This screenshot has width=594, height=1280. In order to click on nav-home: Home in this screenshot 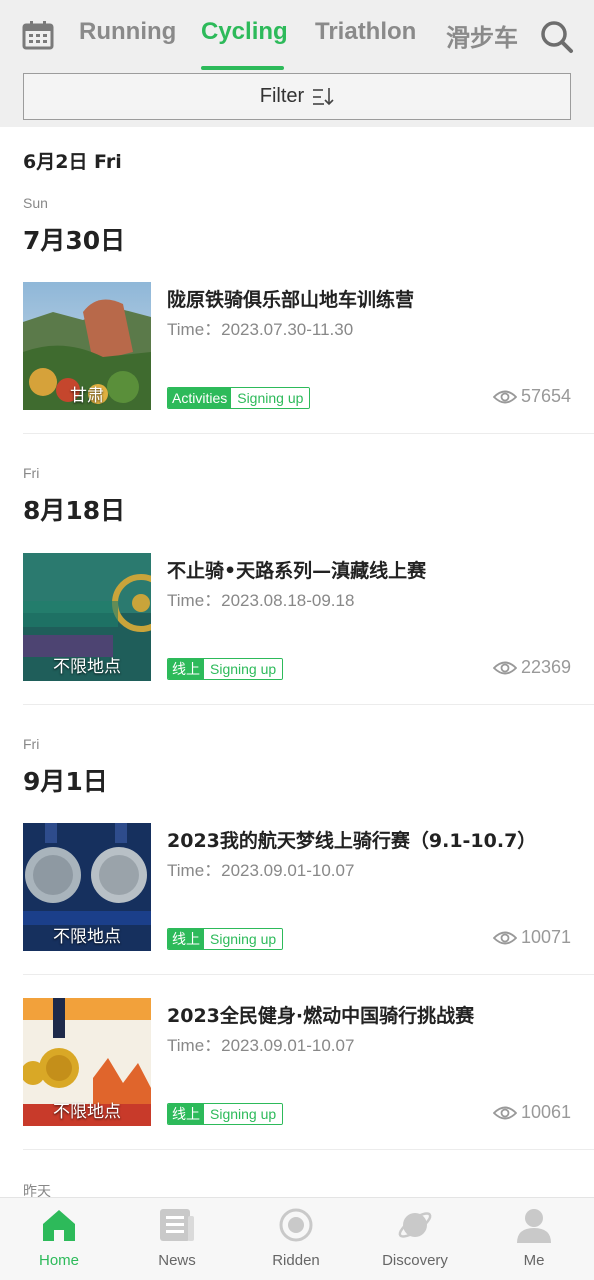, I will do `click(59, 1239)`.